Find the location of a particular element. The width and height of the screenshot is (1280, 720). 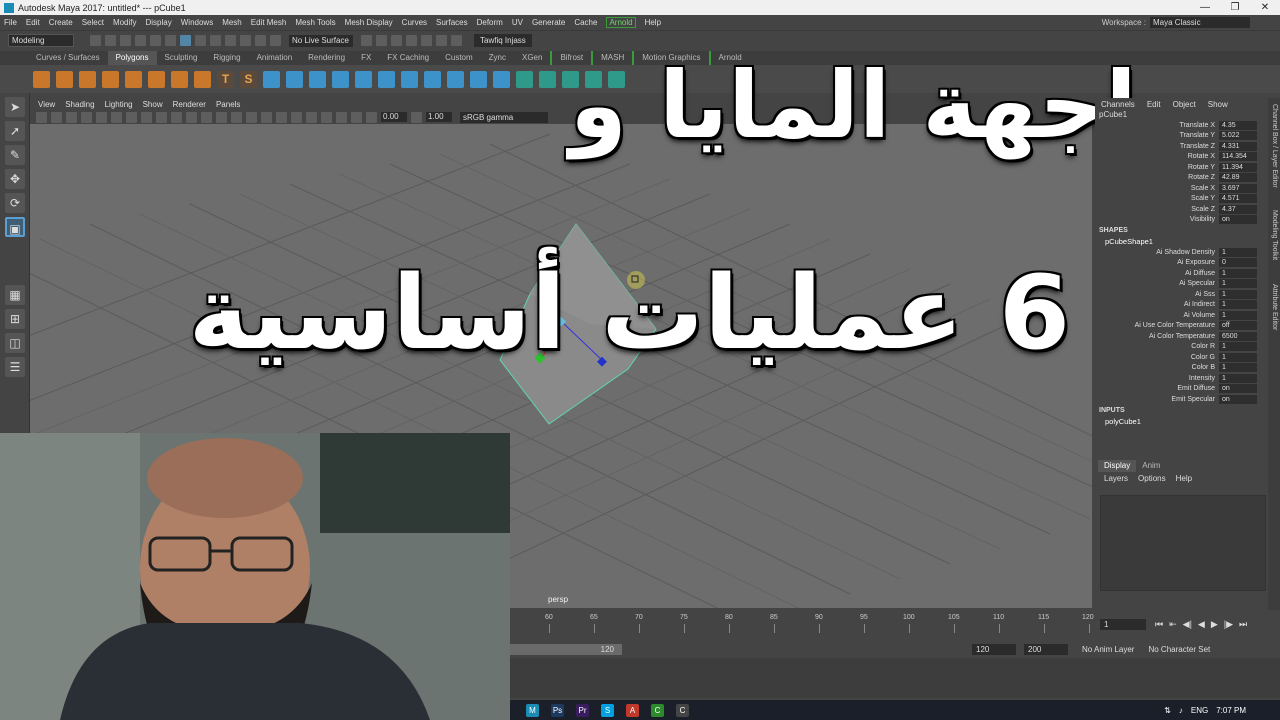

minimize-button: — is located at coordinates (1205, 7).